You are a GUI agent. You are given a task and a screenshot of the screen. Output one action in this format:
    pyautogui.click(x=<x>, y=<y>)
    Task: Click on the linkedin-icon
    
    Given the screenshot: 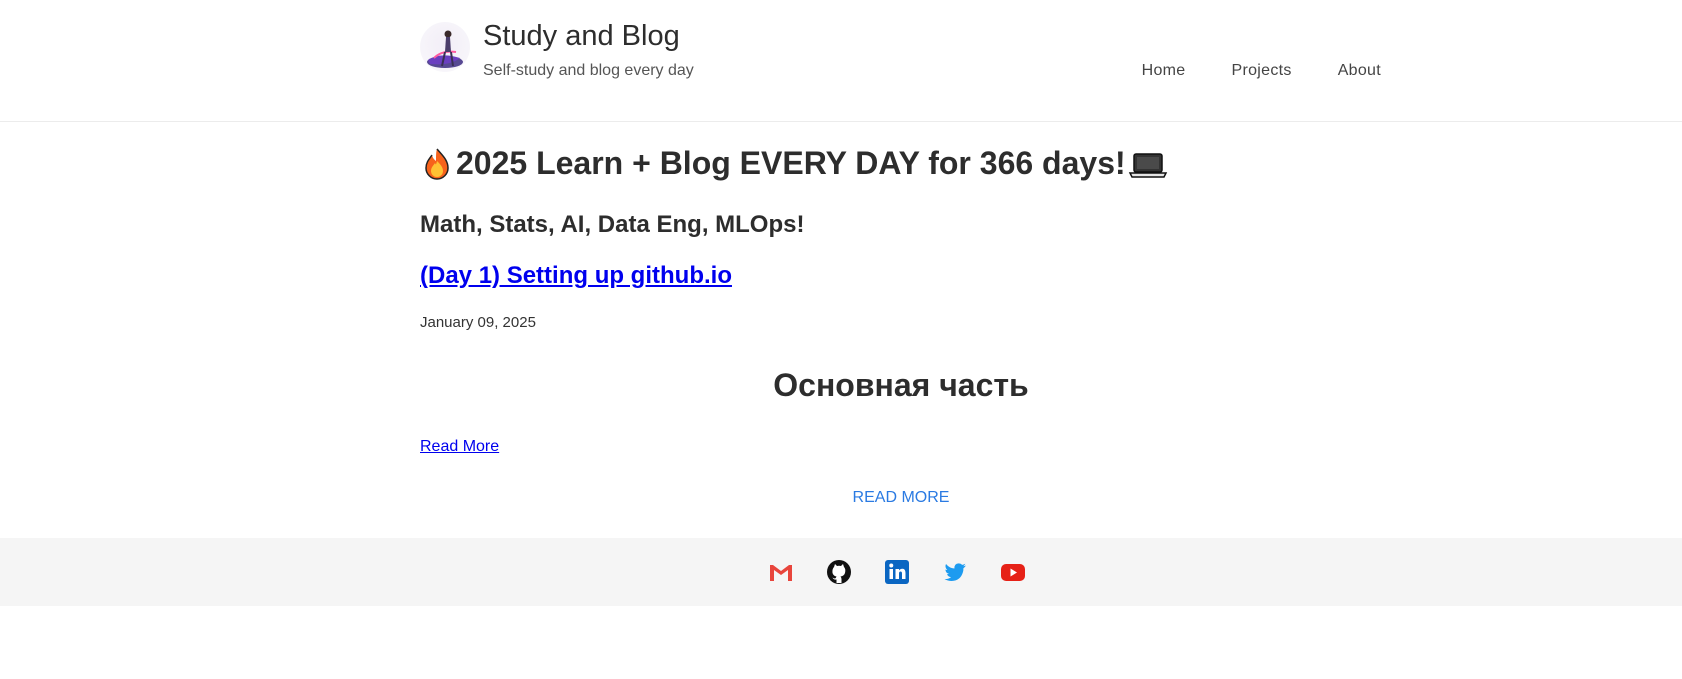 What is the action you would take?
    pyautogui.click(x=897, y=572)
    